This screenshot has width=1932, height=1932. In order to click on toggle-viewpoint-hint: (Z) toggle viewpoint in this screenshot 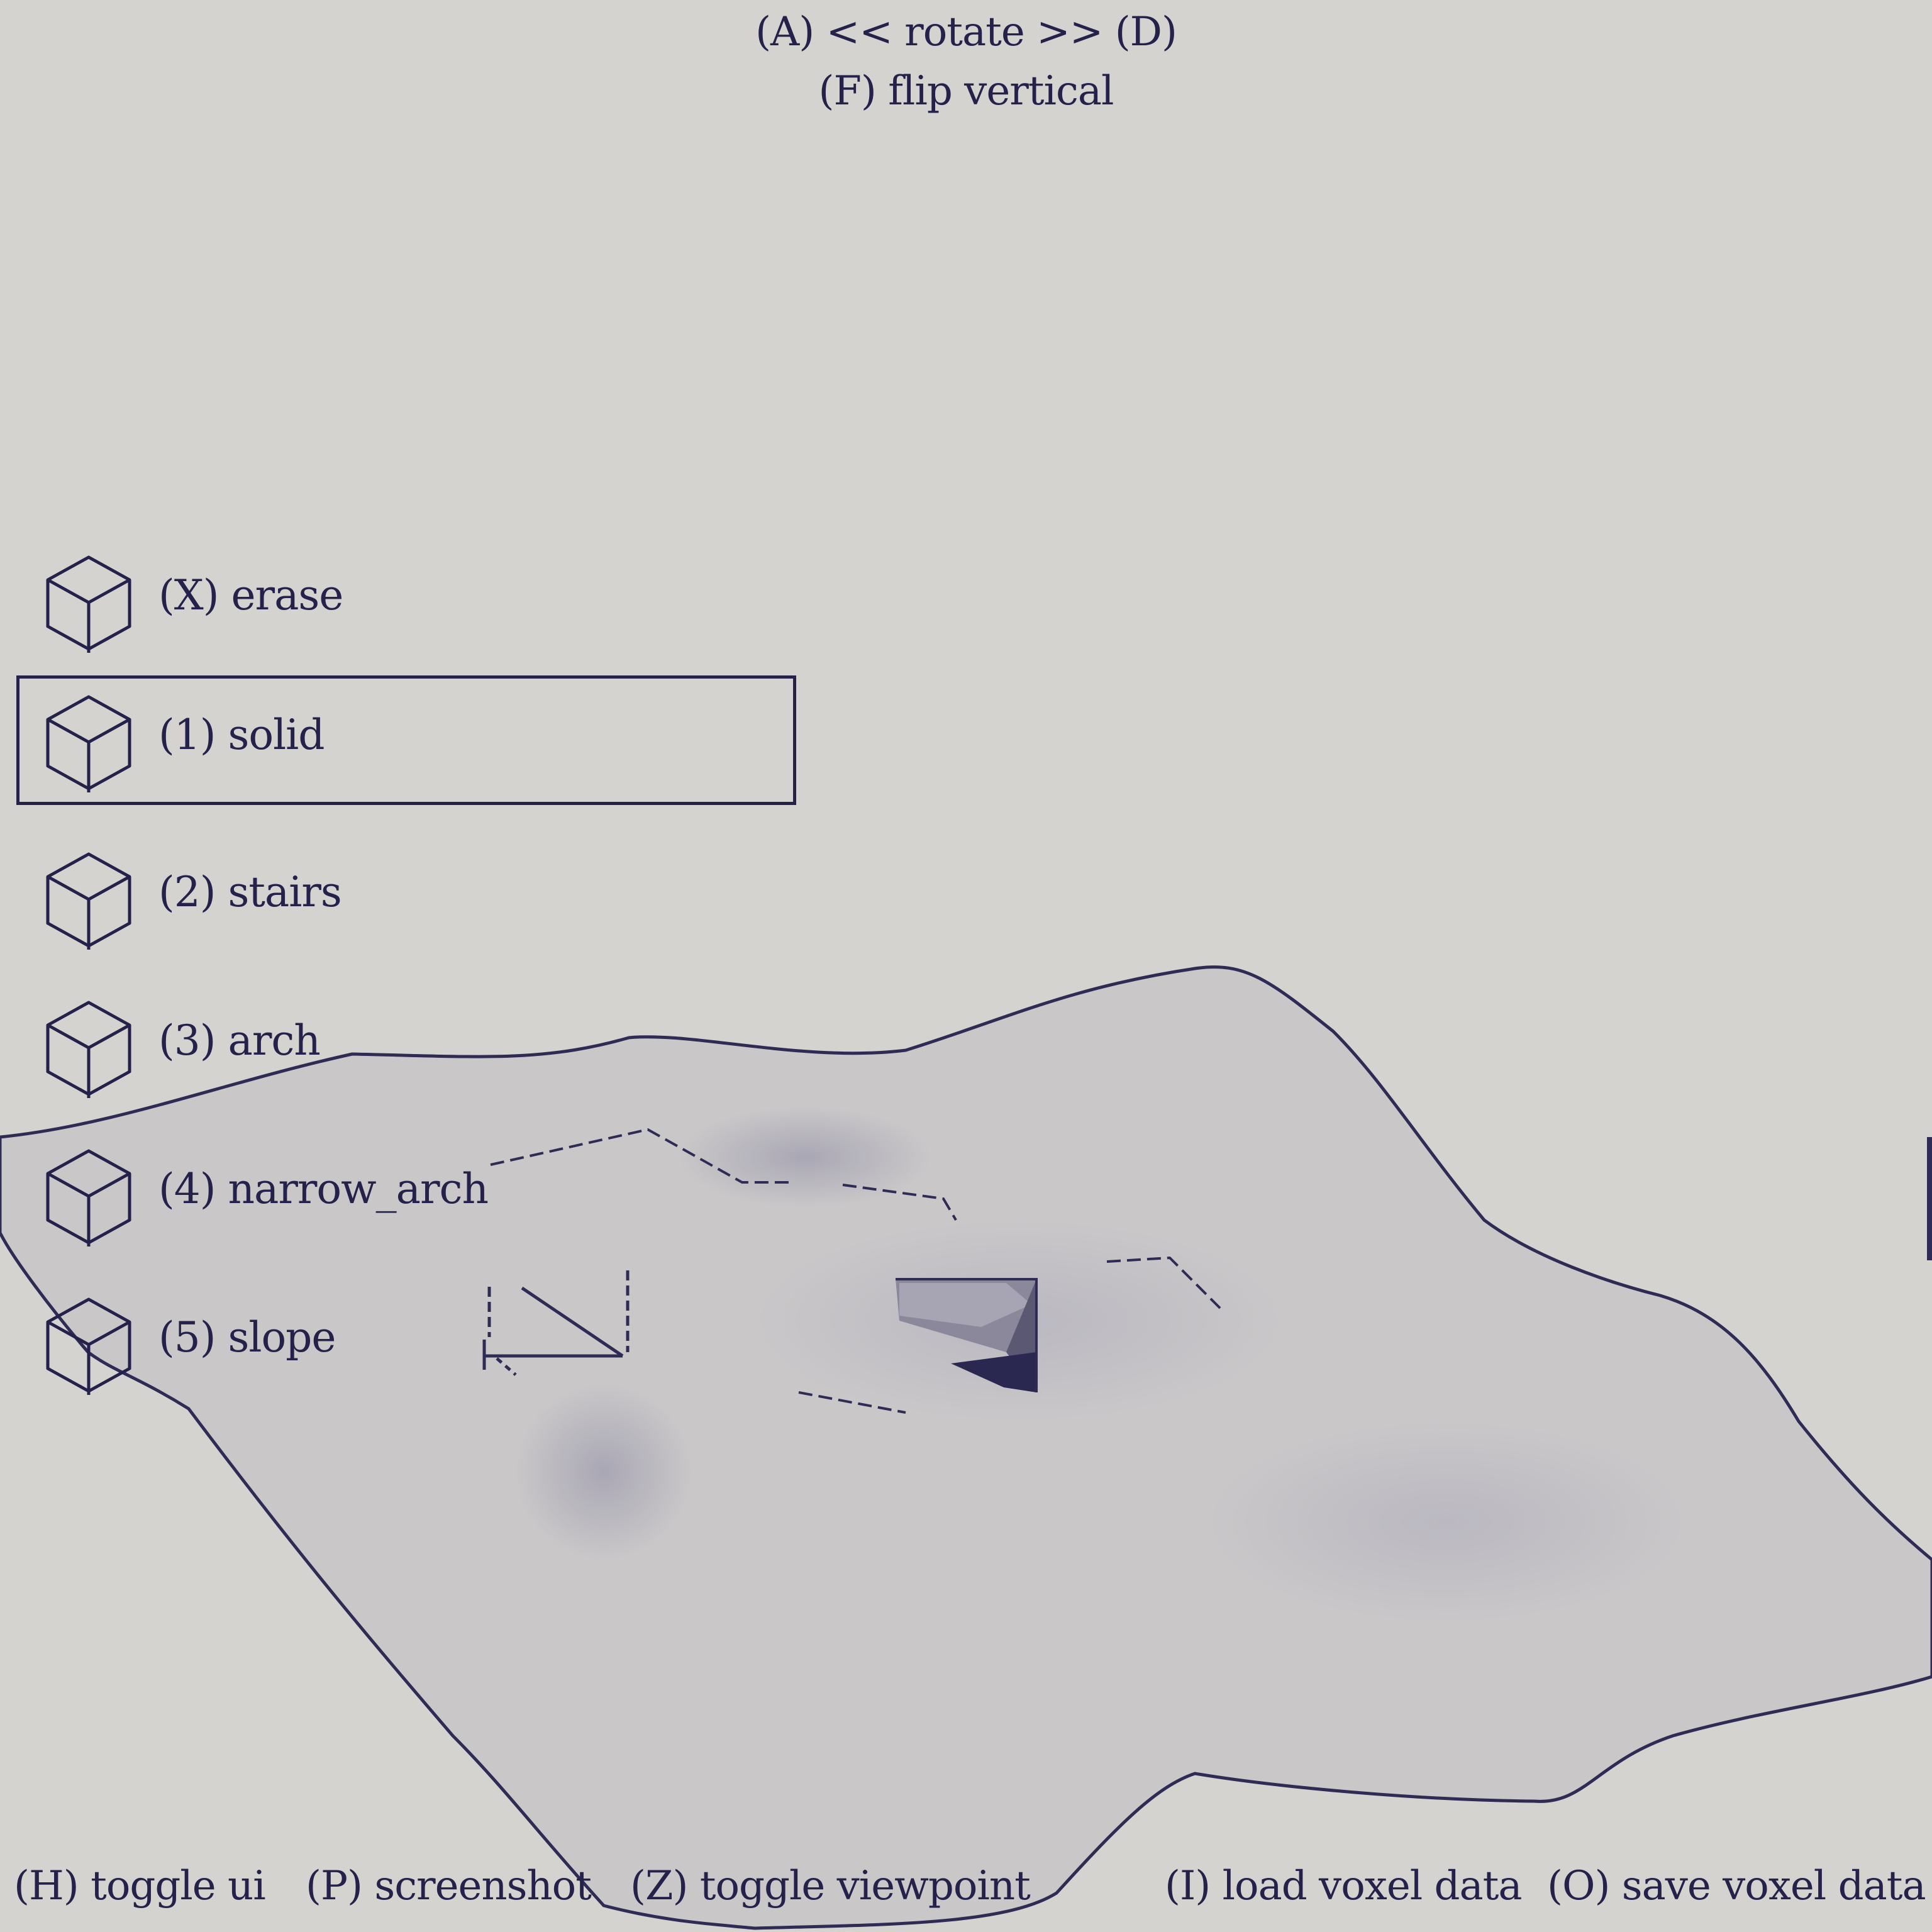, I will do `click(830, 1886)`.